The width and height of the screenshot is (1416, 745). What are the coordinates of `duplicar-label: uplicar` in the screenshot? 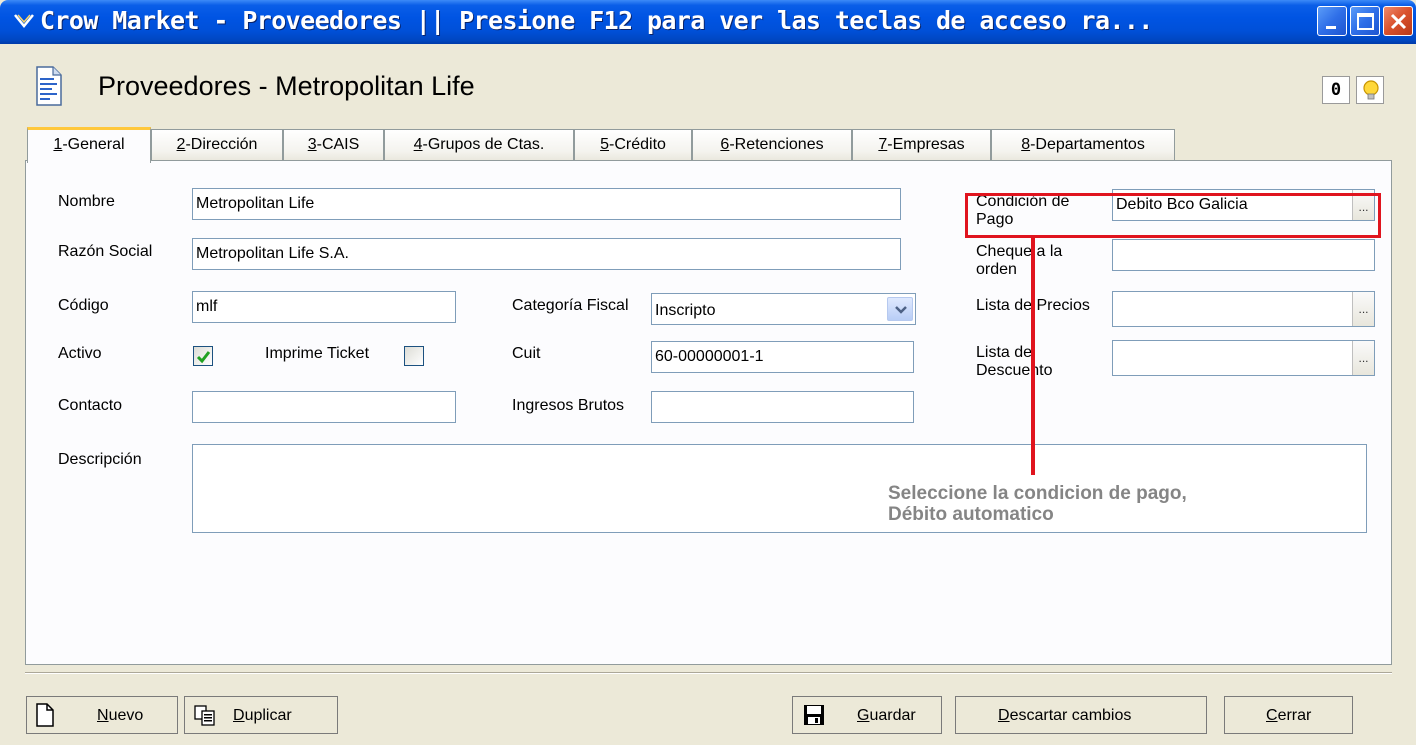 It's located at (268, 715).